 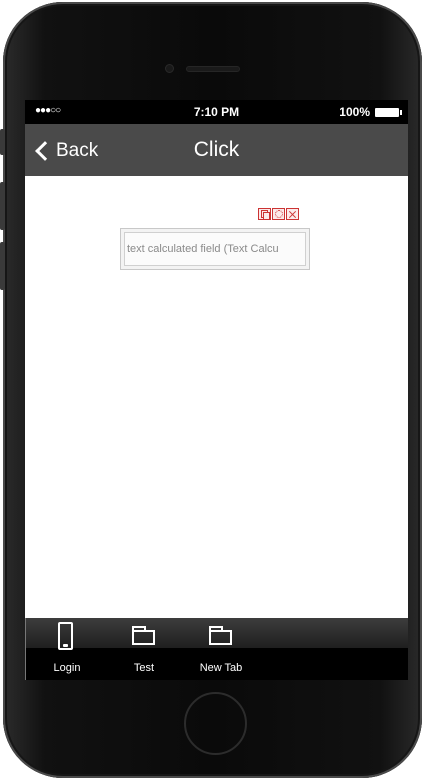 What do you see at coordinates (144, 649) in the screenshot?
I see `tab-test: Test` at bounding box center [144, 649].